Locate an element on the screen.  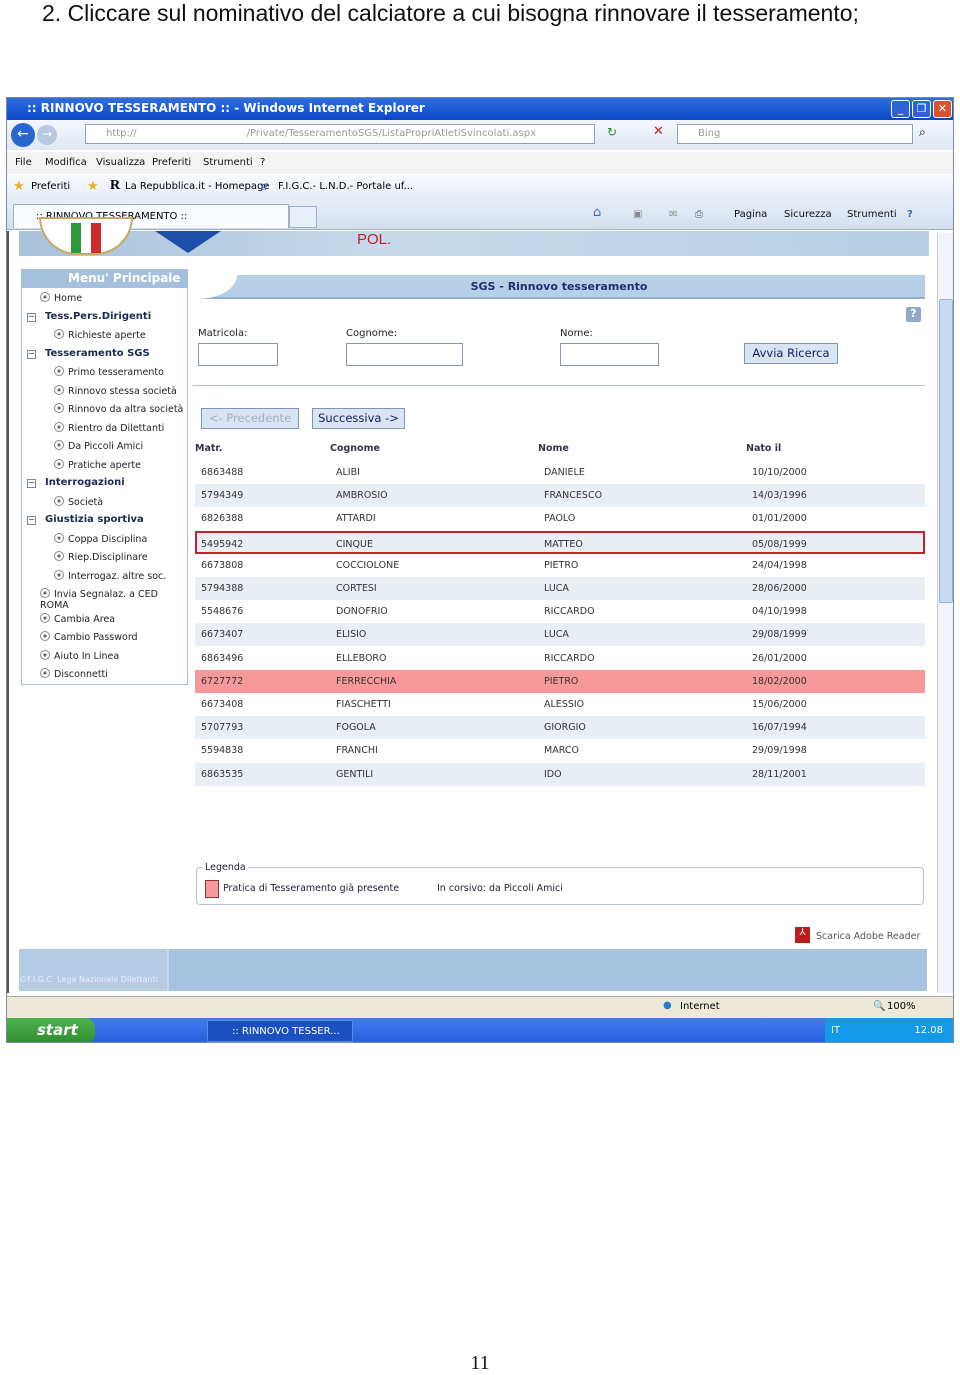
back-icon: ← is located at coordinates (23, 135).